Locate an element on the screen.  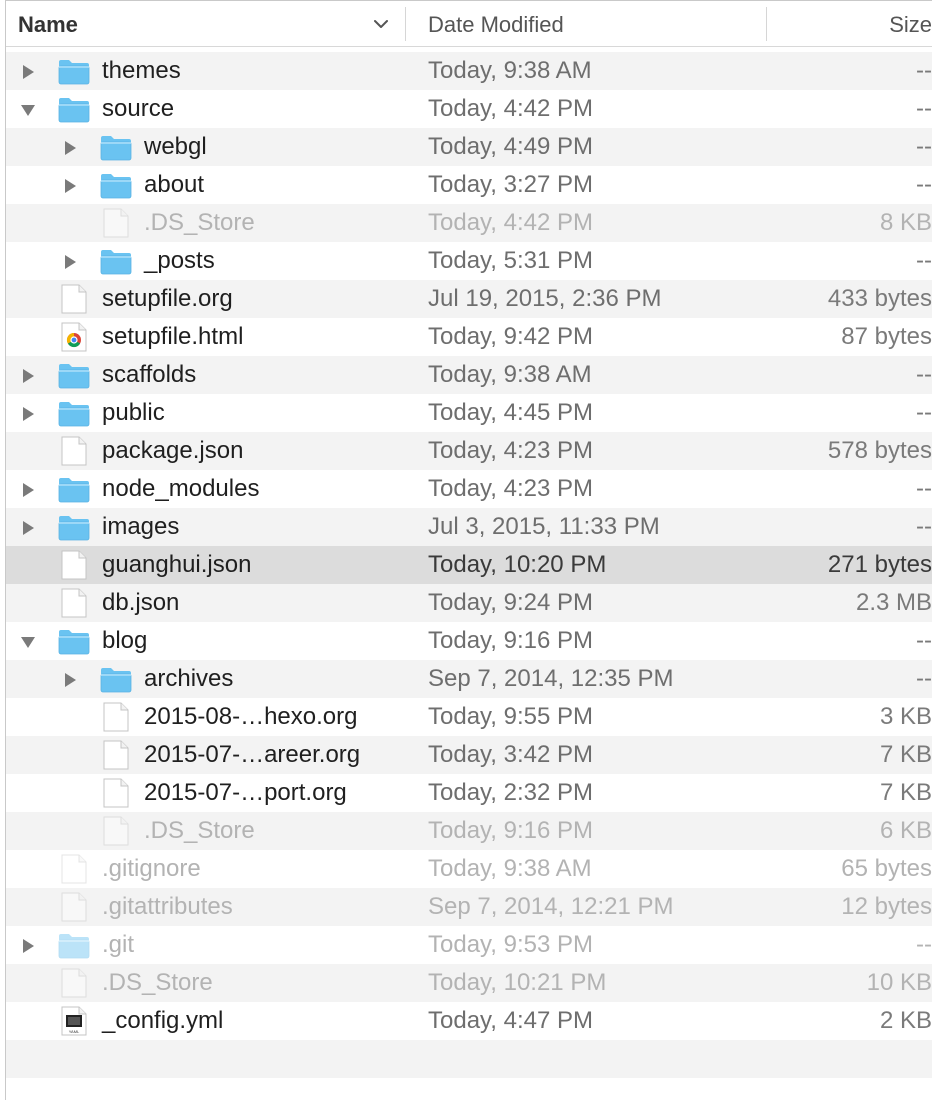
folder-row: node_modules Today, 4:23 PM -- is located at coordinates (469, 489).